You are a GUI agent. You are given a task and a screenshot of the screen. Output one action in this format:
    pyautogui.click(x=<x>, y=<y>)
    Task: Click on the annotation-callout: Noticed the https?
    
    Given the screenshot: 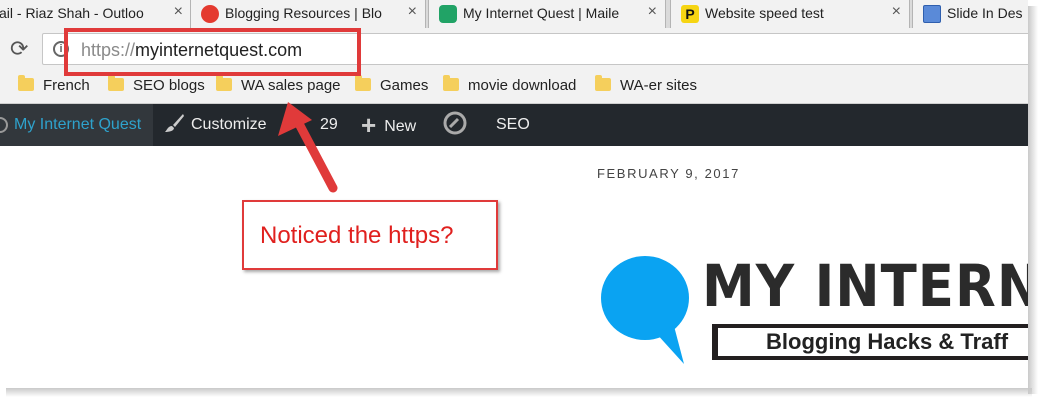 What is the action you would take?
    pyautogui.click(x=370, y=235)
    